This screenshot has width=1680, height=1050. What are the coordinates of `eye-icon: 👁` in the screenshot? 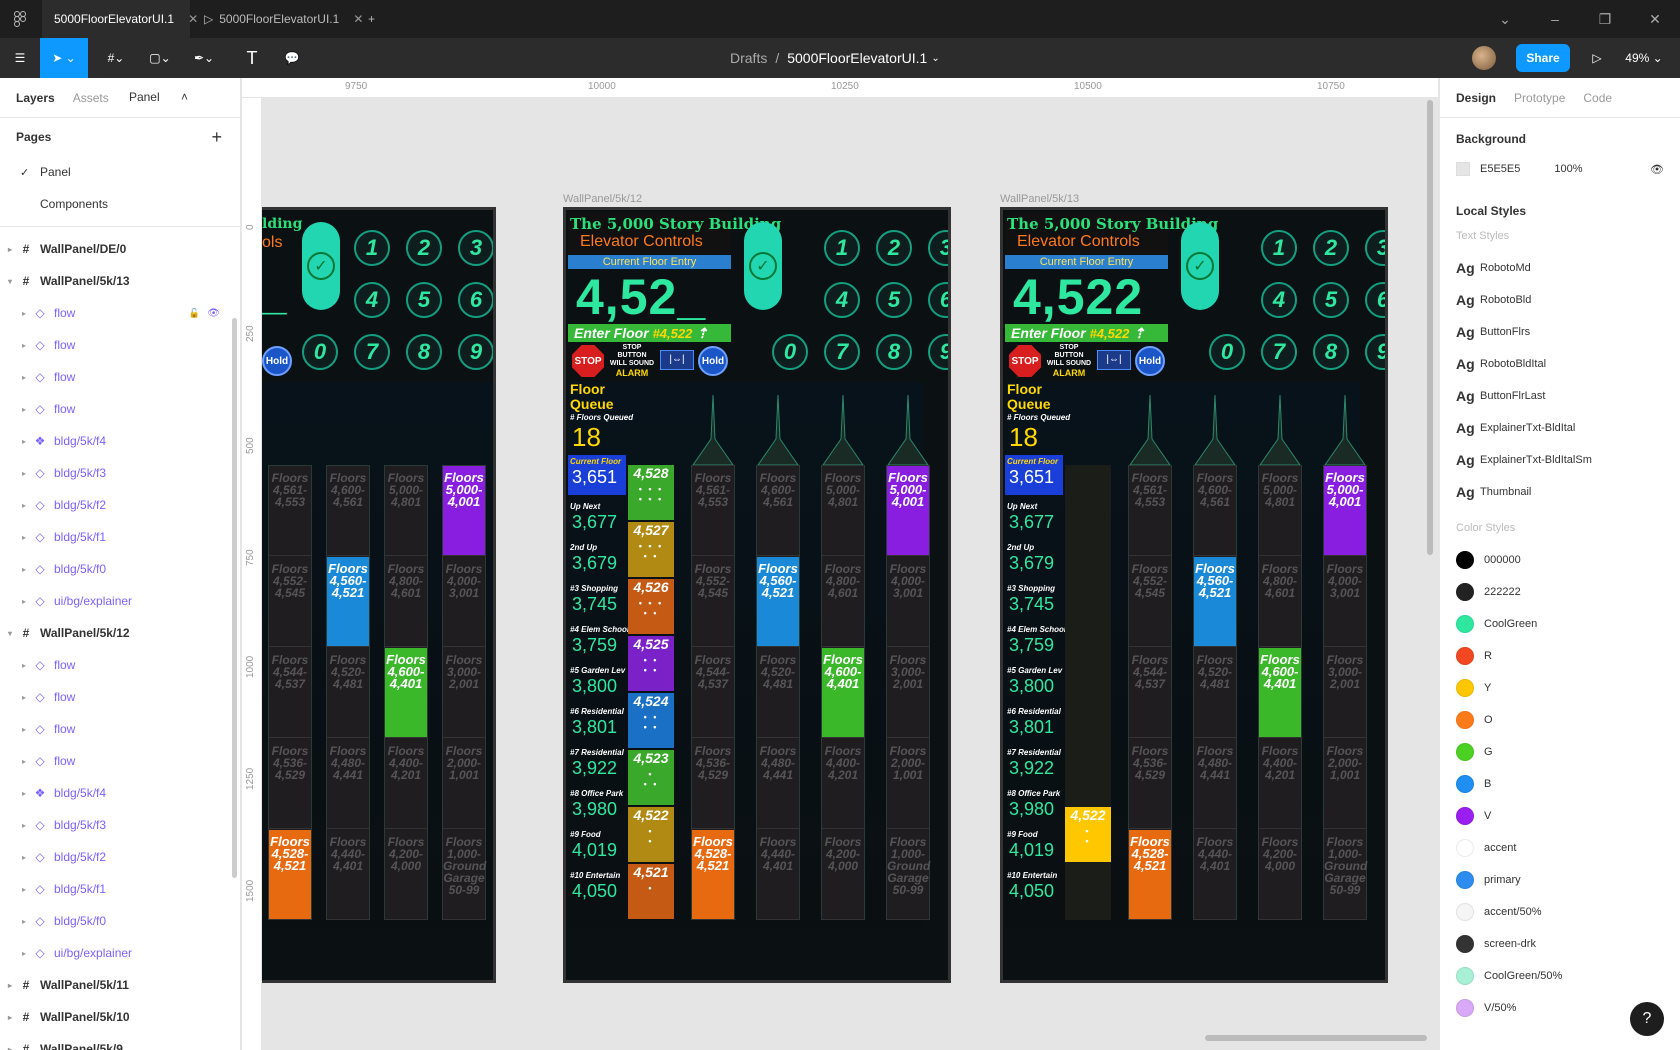 It's located at (1657, 169).